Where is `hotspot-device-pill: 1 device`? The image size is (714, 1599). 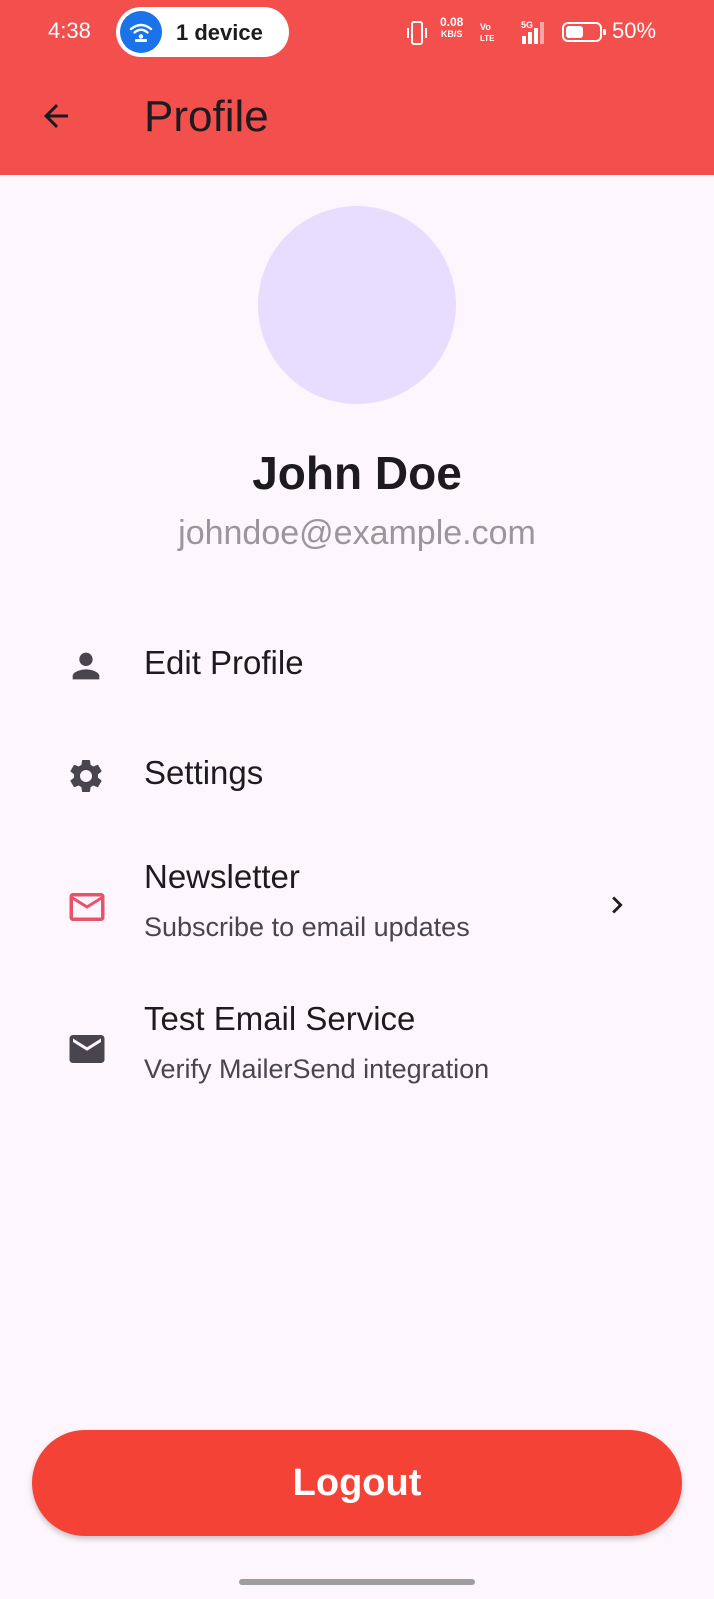
hotspot-device-pill: 1 device is located at coordinates (202, 32).